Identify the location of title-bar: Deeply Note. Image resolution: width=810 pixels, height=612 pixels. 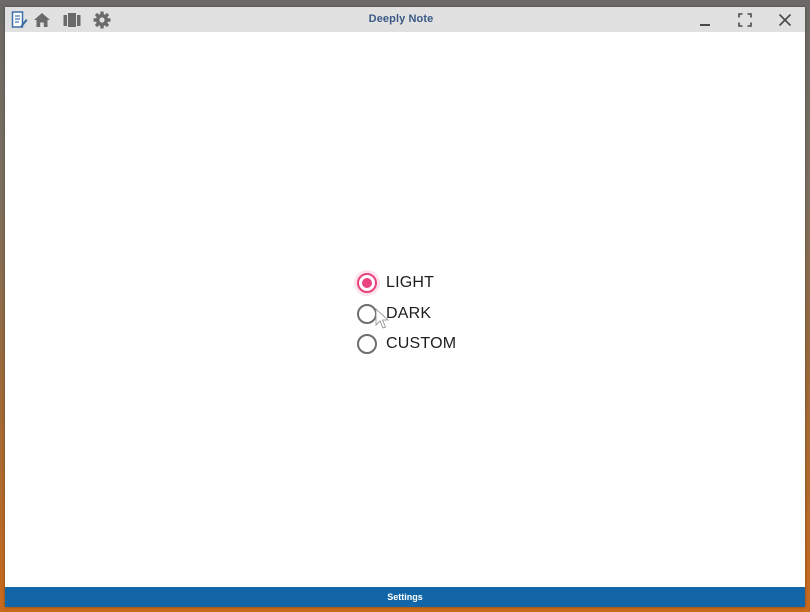
(405, 19).